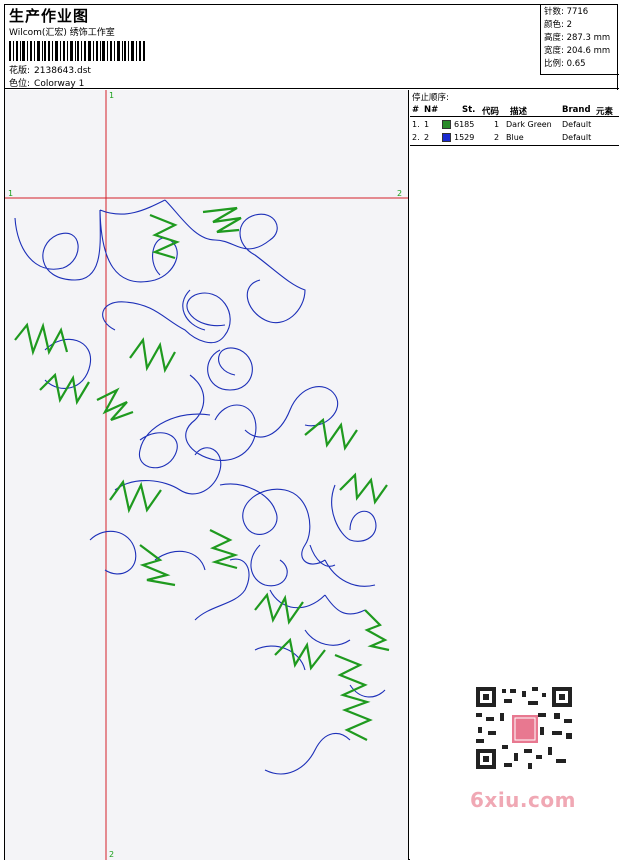 This screenshot has width=620, height=861. What do you see at coordinates (576, 110) in the screenshot?
I see `col-brand: Brand` at bounding box center [576, 110].